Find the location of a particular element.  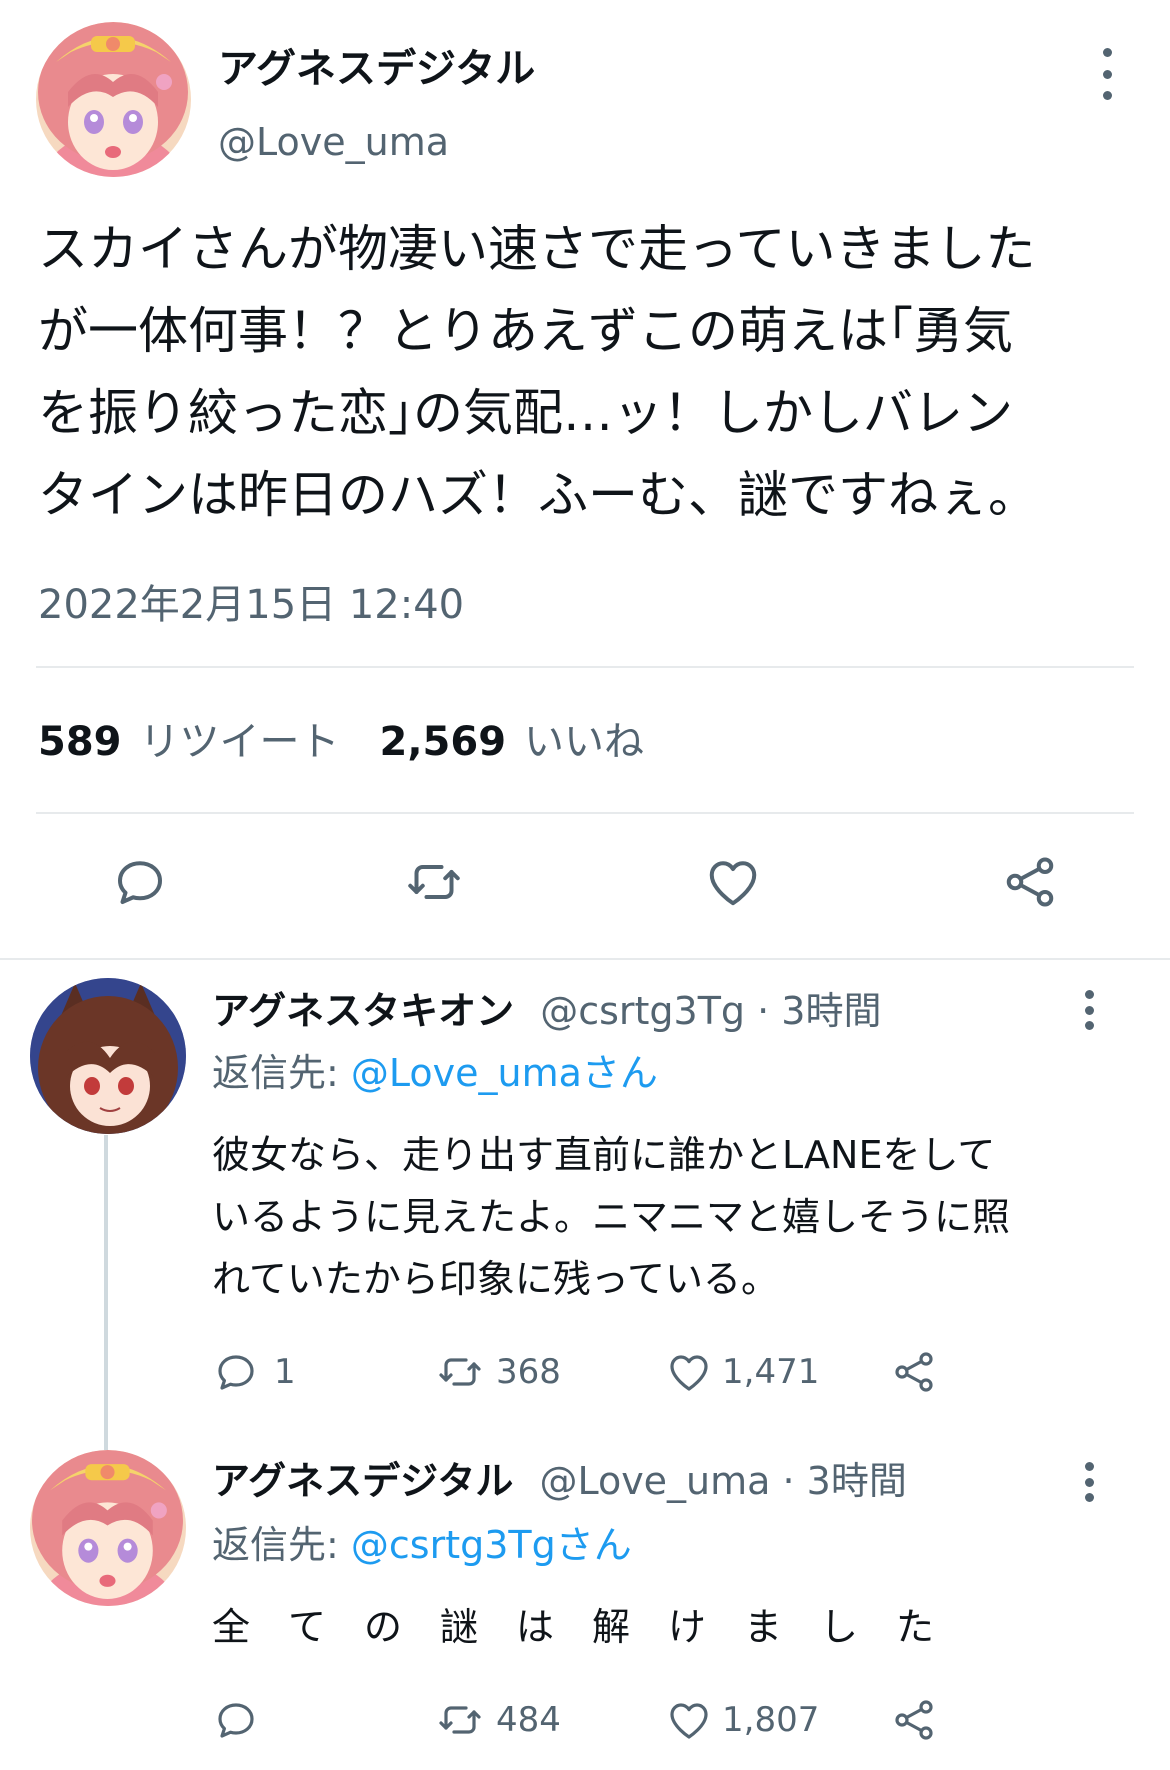

like-button is located at coordinates (733, 882).